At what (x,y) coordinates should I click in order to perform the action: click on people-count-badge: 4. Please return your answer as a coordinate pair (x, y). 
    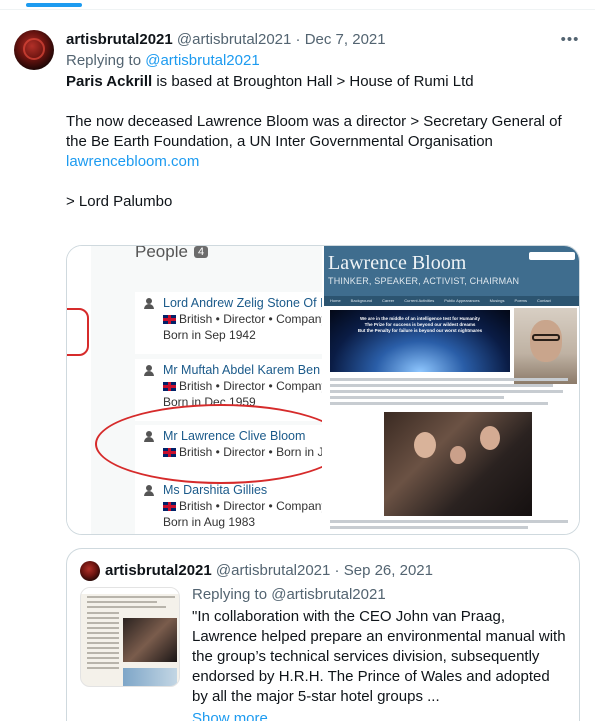
    Looking at the image, I should click on (201, 252).